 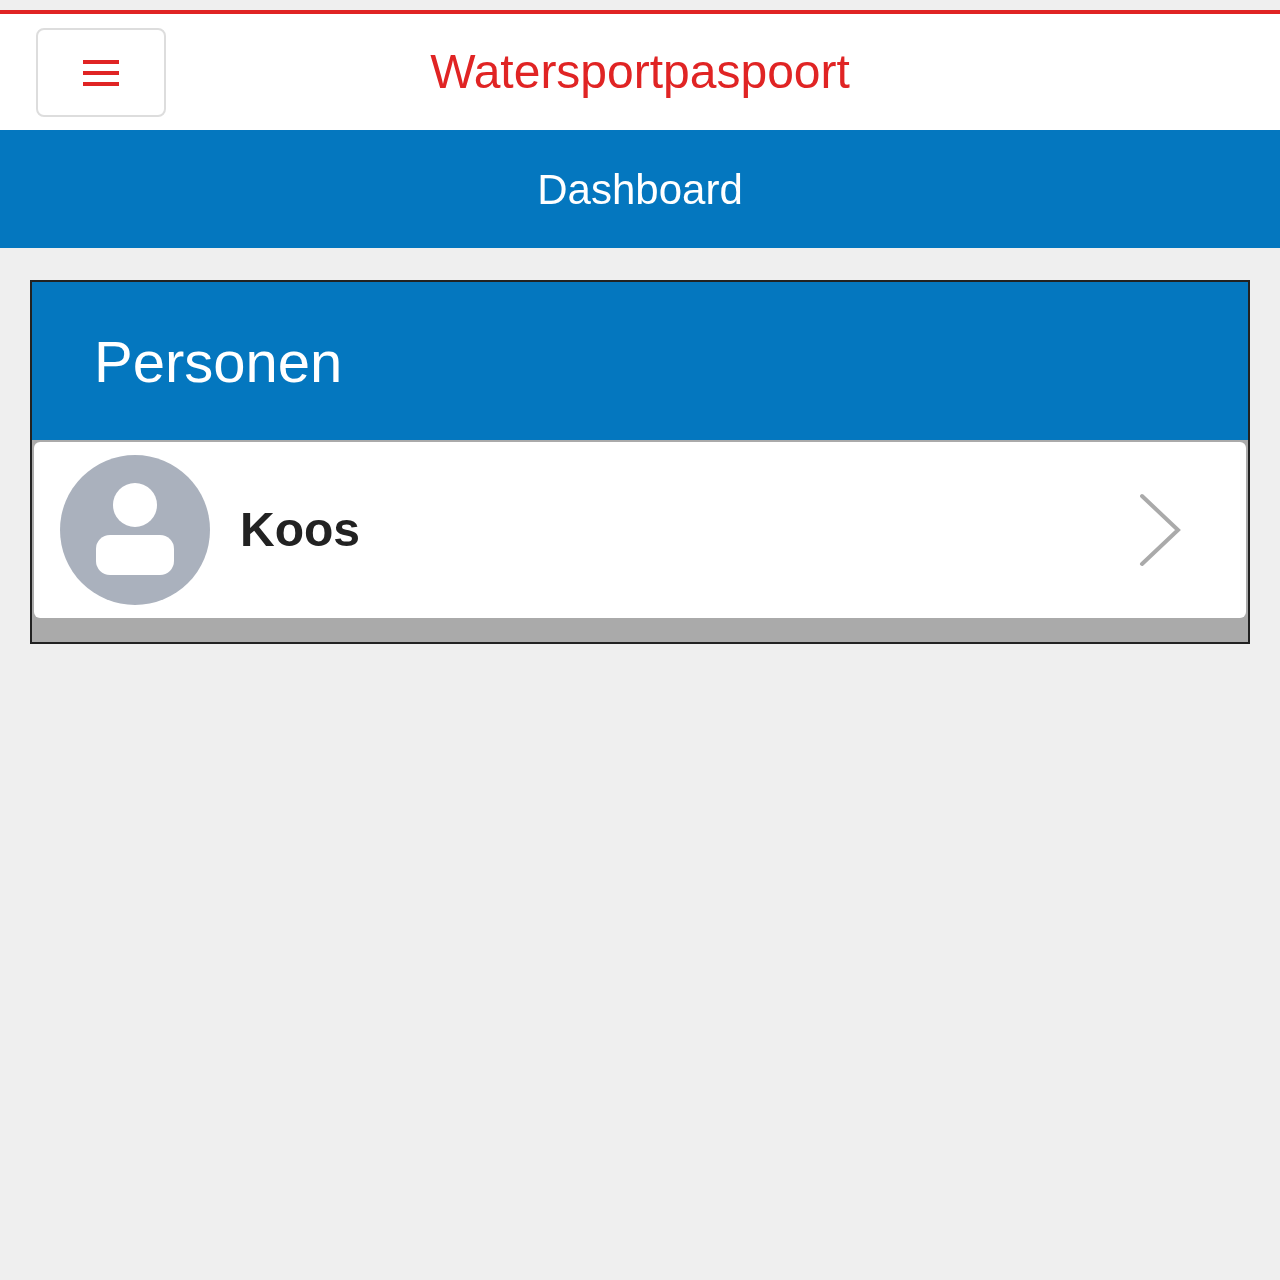 I want to click on menu-icon, so click(x=101, y=72).